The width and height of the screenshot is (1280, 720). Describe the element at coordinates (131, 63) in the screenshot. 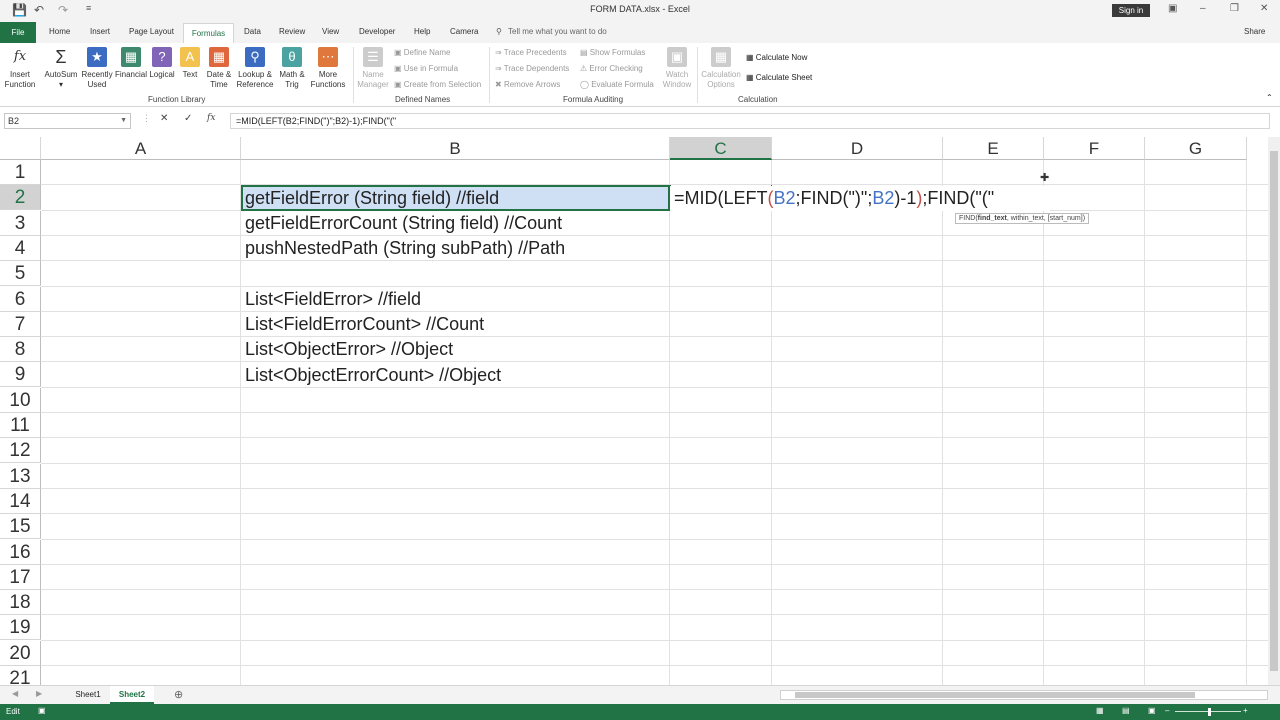

I see `financial-button: ▦ Financial` at that location.